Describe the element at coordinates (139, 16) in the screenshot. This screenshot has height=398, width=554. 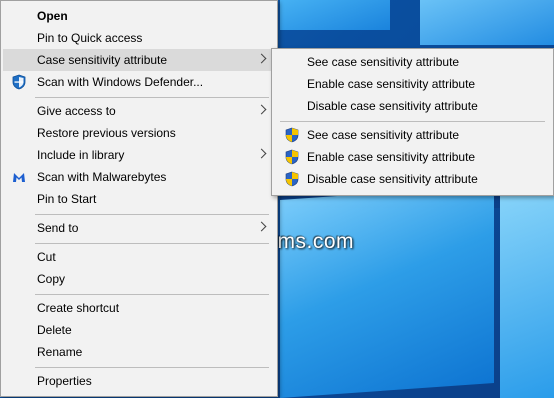
I see `menu-item-open: Open` at that location.